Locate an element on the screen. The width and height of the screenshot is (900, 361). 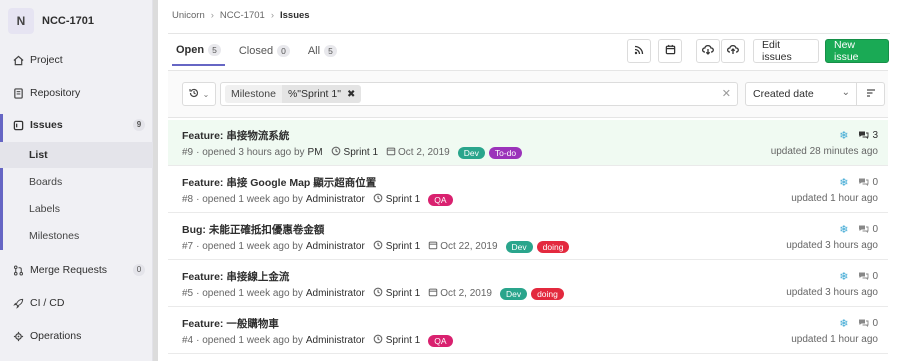
cloud-upload-icon is located at coordinates (733, 51).